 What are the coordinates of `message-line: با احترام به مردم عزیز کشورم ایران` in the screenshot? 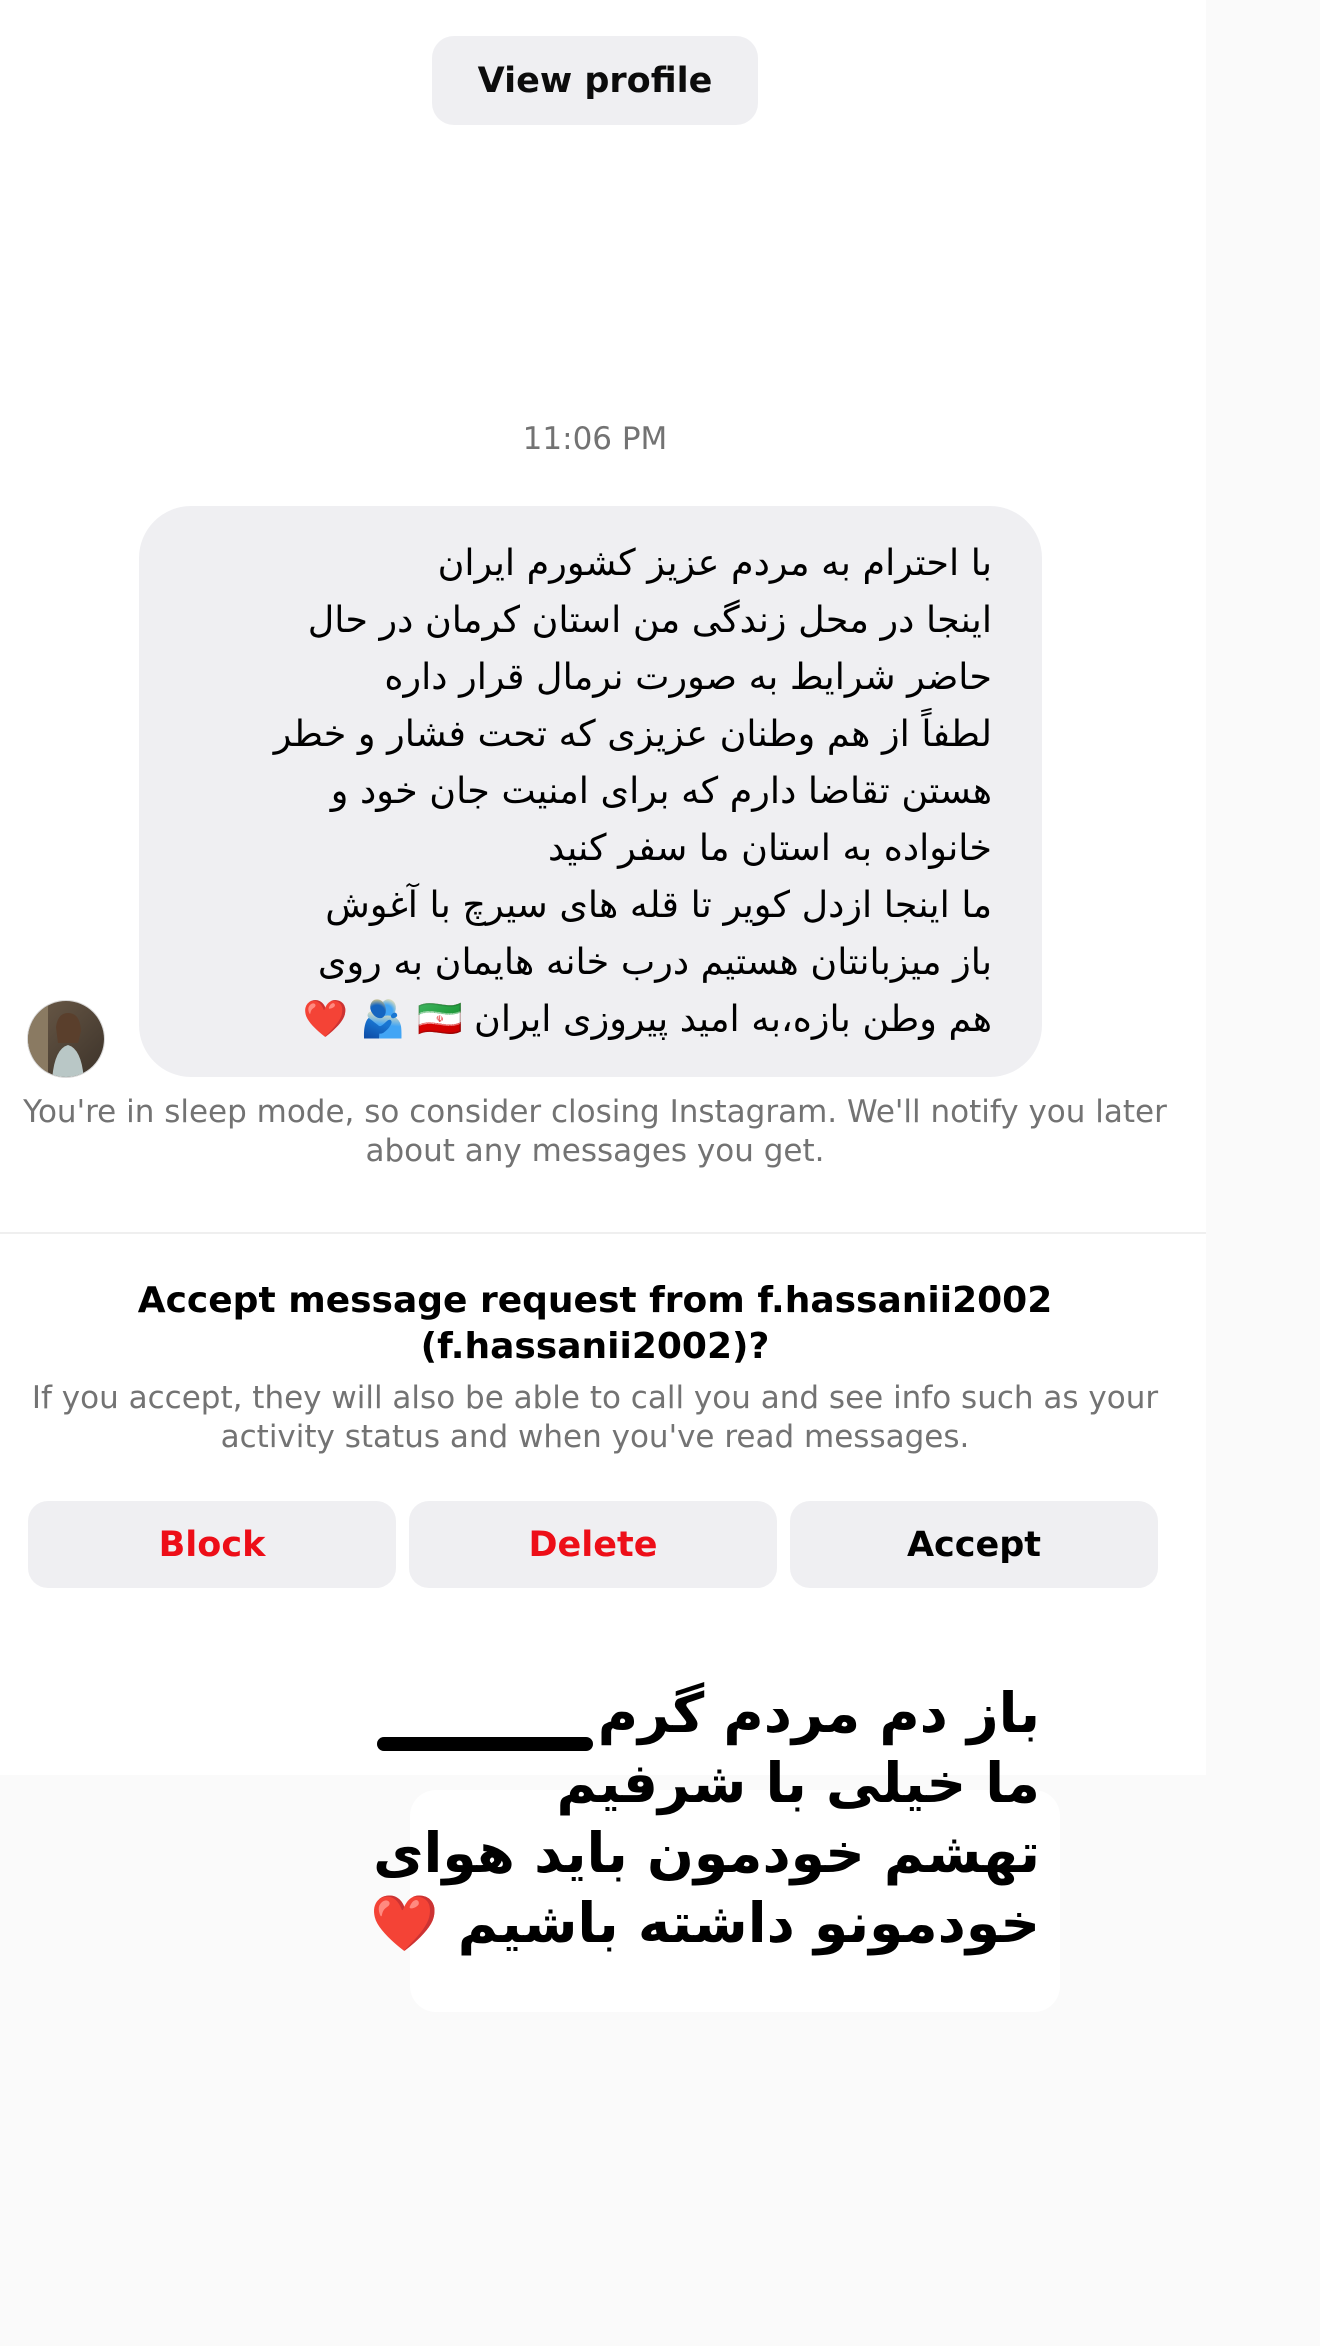 It's located at (714, 562).